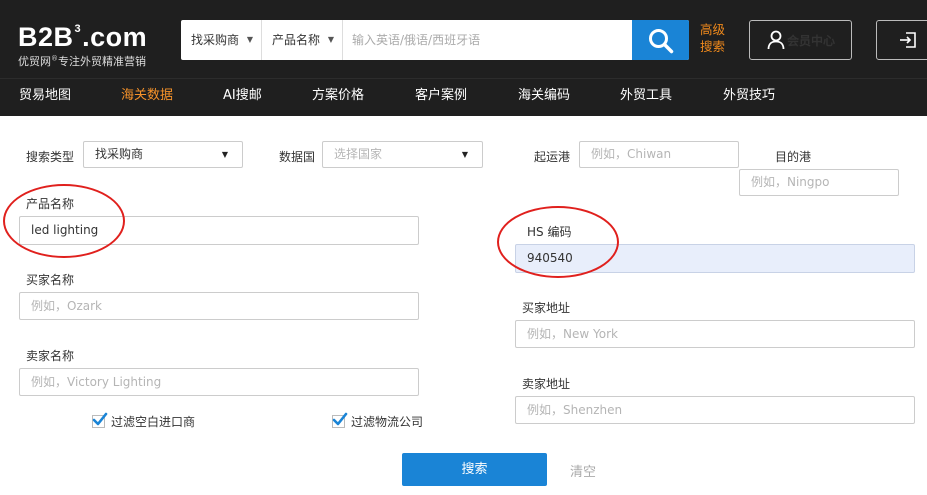  Describe the element at coordinates (546, 308) in the screenshot. I see `buyer-address-label: 买家地址` at that location.